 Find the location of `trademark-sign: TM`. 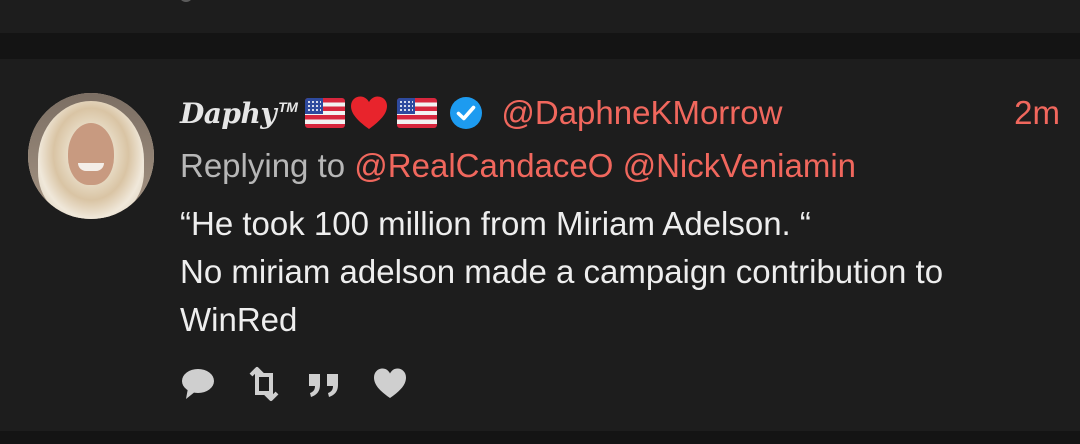

trademark-sign: TM is located at coordinates (288, 107).